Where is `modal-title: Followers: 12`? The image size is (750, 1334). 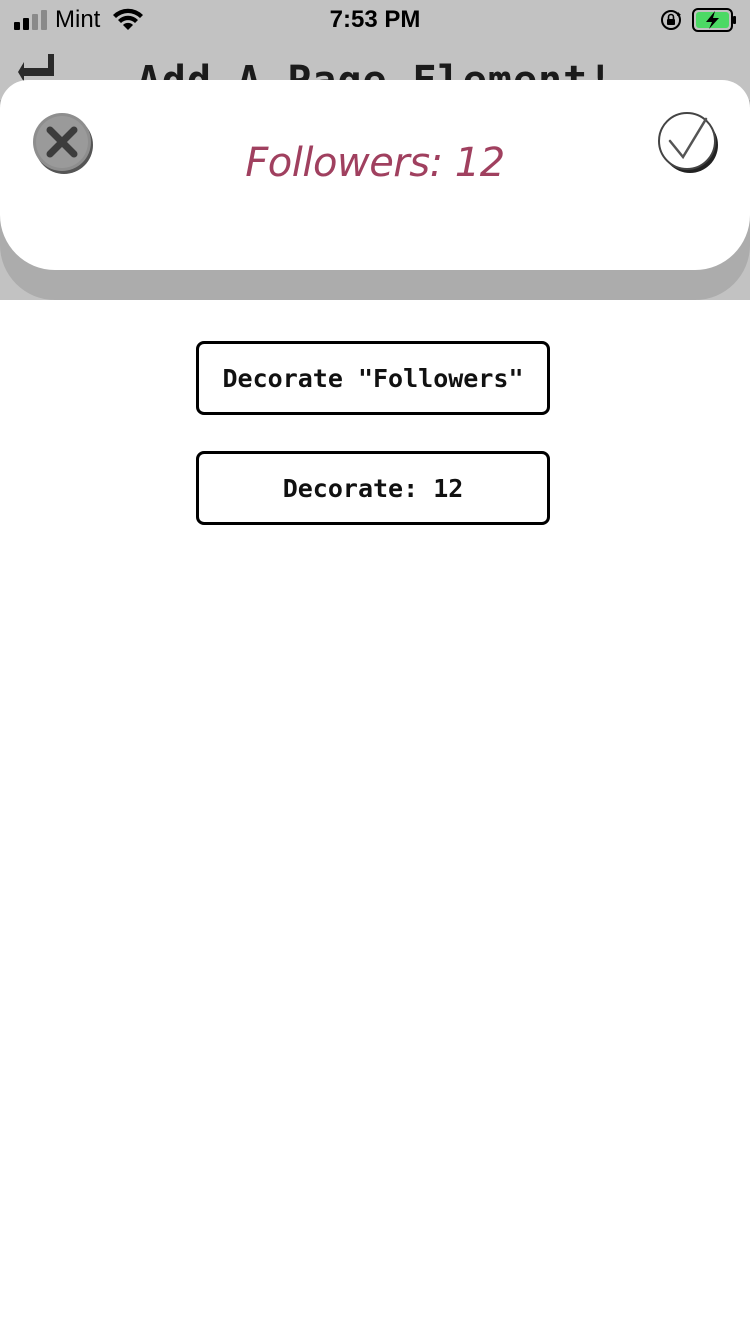 modal-title: Followers: 12 is located at coordinates (375, 163).